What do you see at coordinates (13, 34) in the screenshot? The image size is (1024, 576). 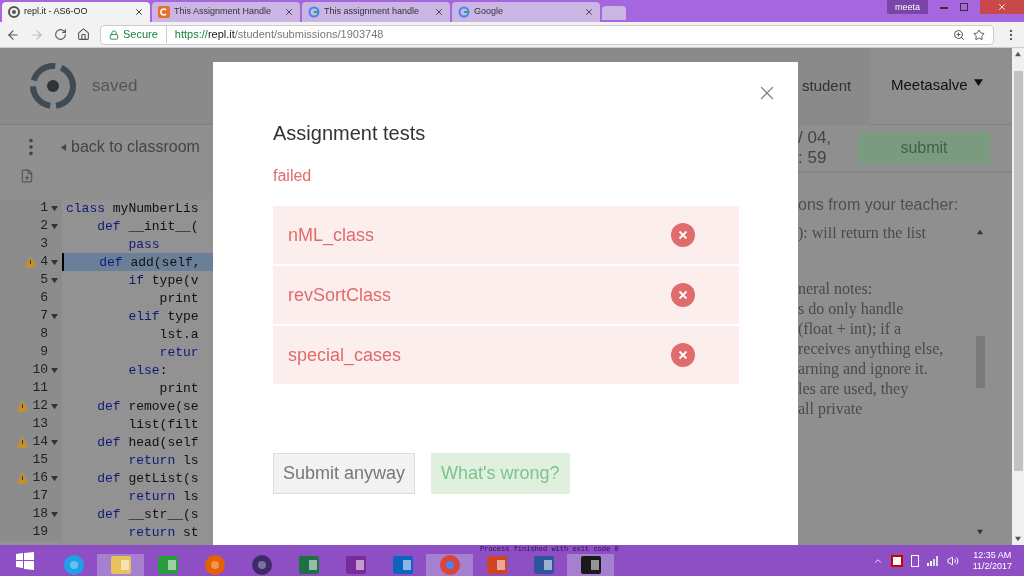 I see `back-icon` at bounding box center [13, 34].